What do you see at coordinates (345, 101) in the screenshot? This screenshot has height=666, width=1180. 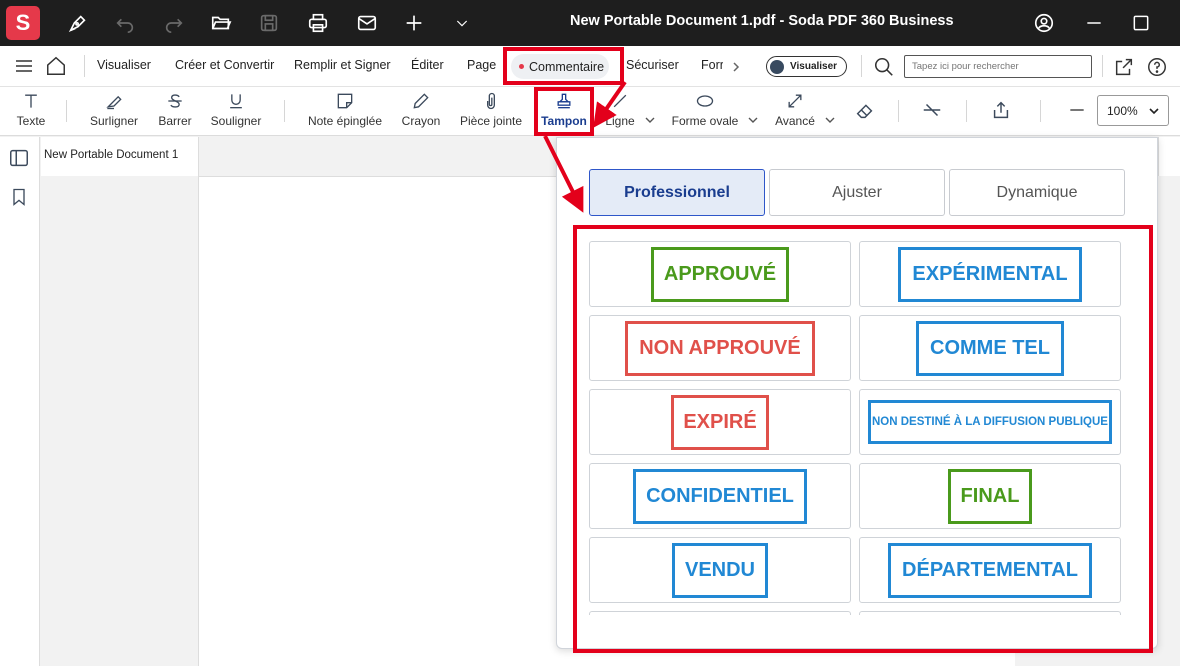 I see `sticky-note-icon` at bounding box center [345, 101].